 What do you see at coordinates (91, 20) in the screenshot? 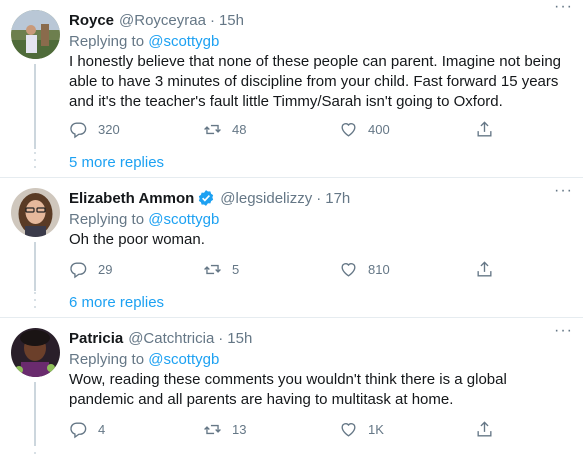
I see `display-name: Royce` at bounding box center [91, 20].